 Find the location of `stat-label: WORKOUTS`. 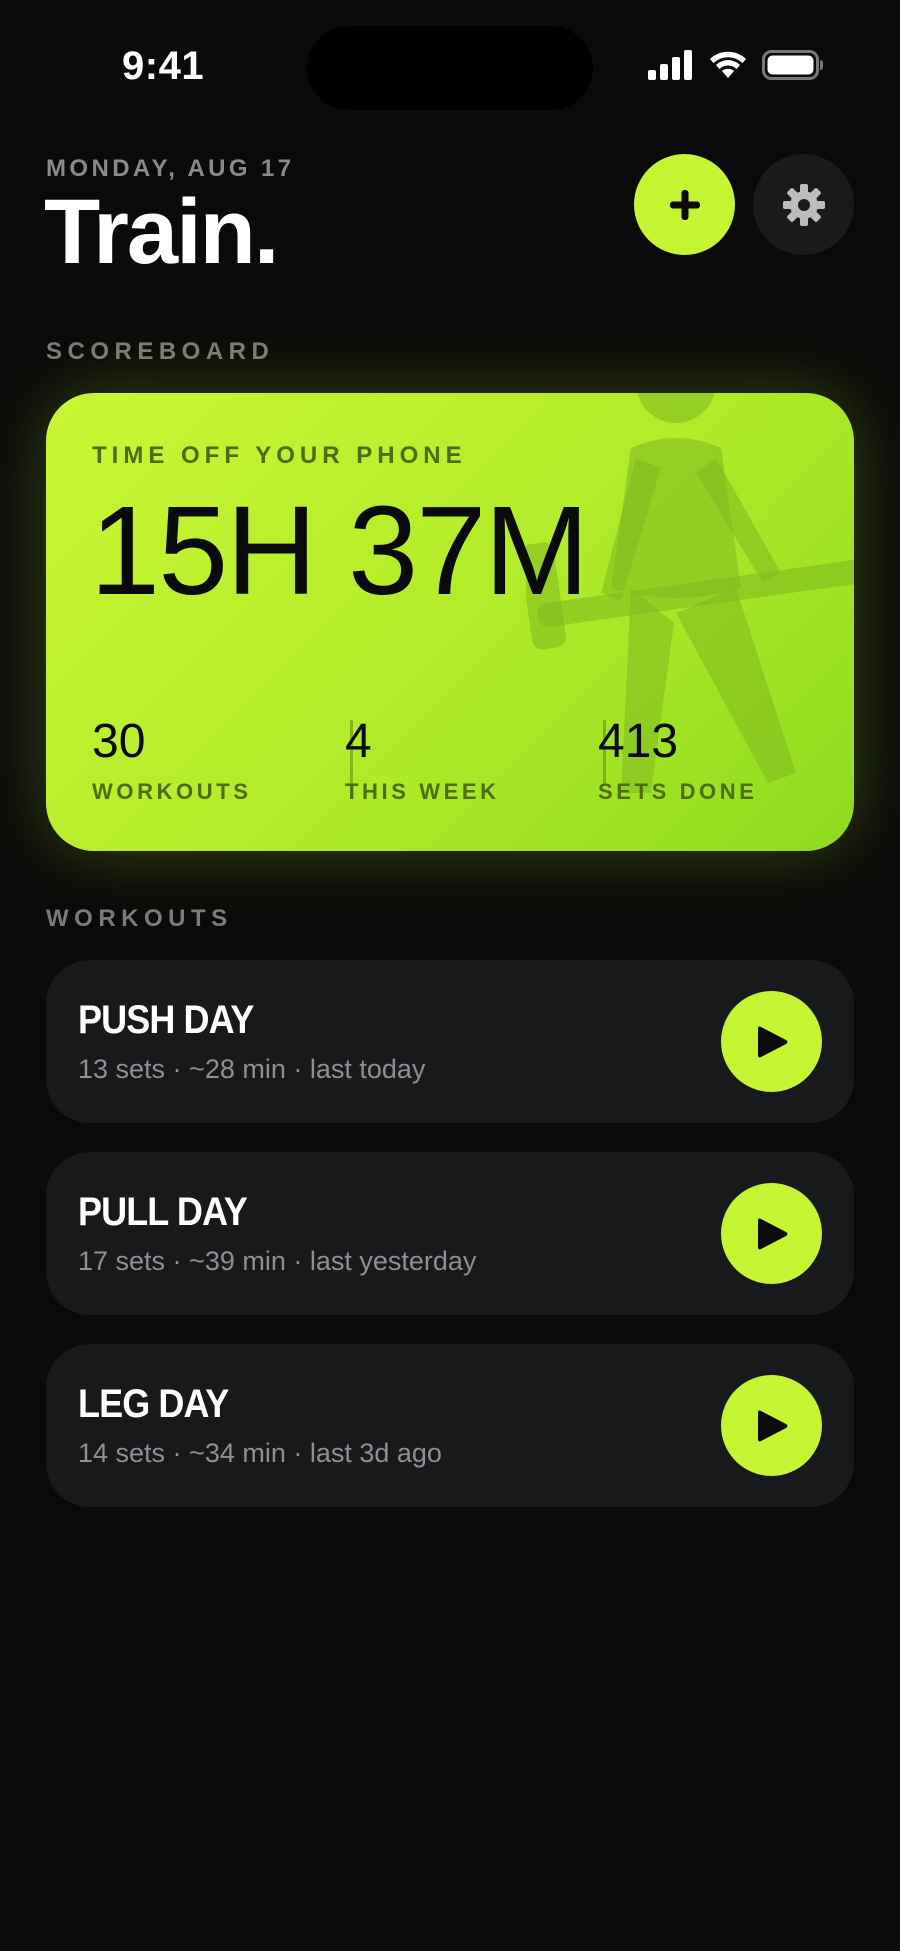

stat-label: WORKOUTS is located at coordinates (172, 791).